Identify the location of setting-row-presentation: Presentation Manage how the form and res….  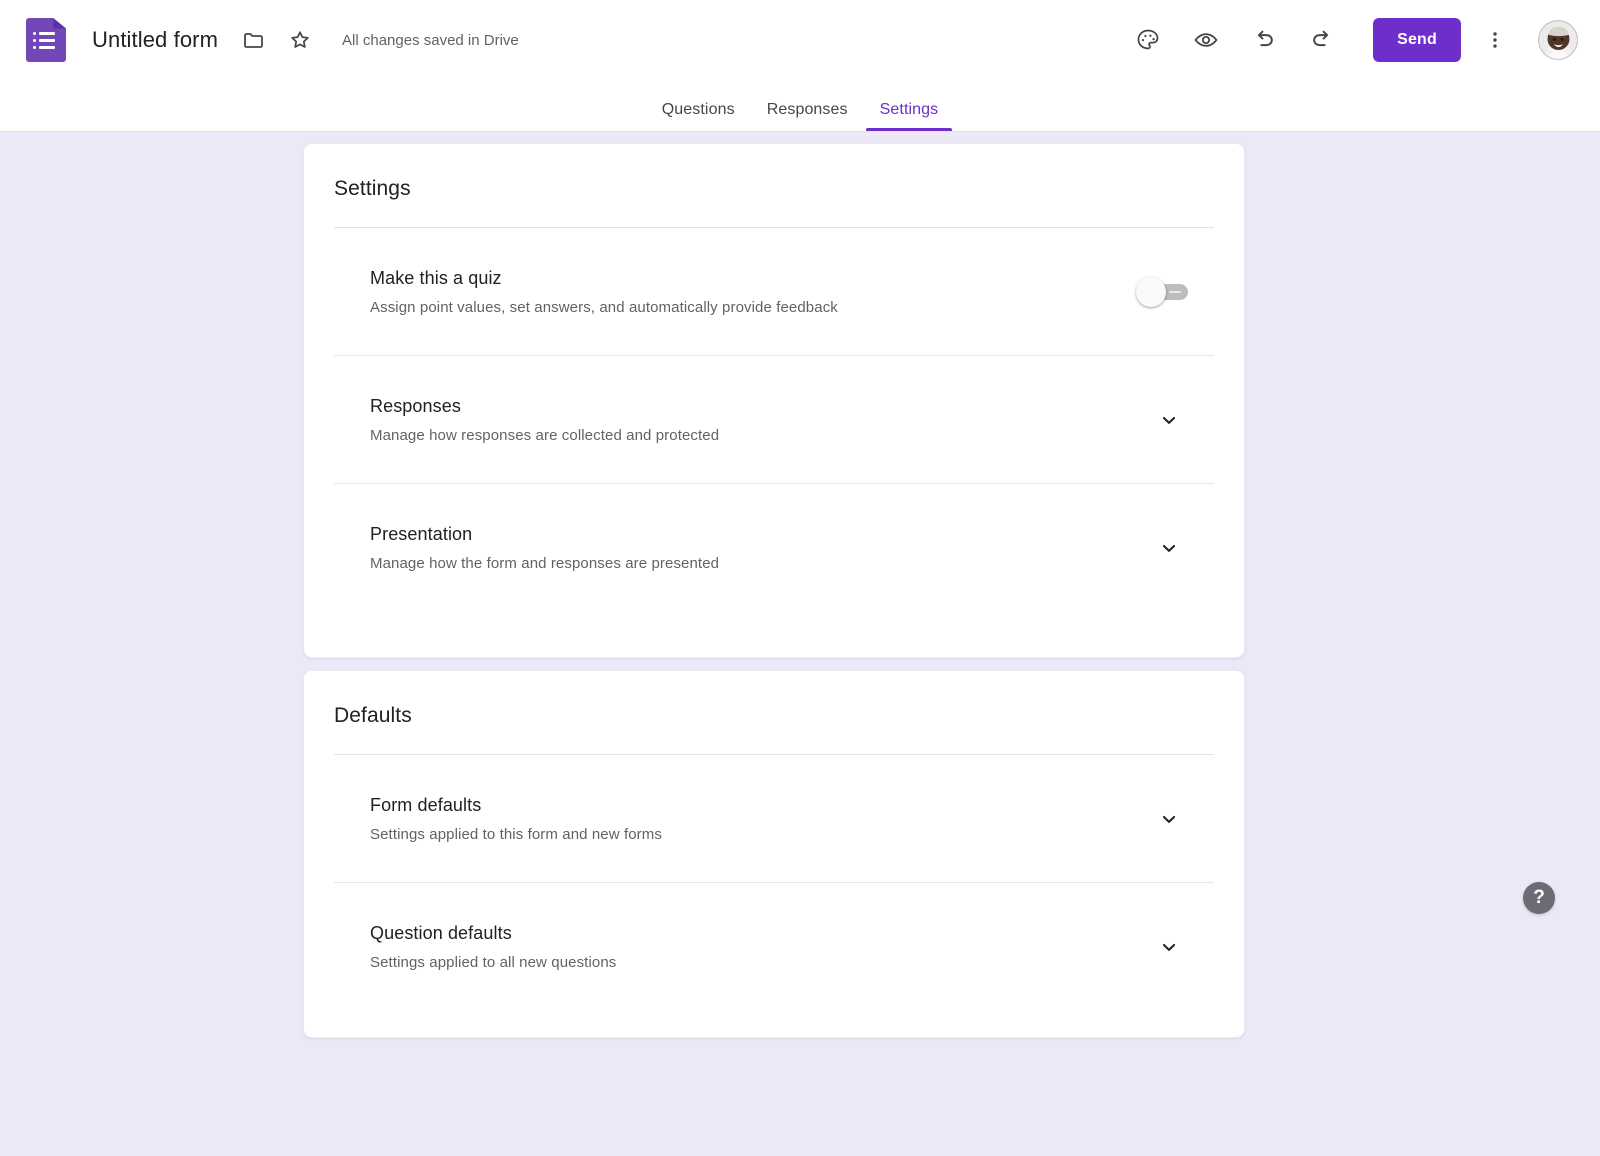
(774, 547).